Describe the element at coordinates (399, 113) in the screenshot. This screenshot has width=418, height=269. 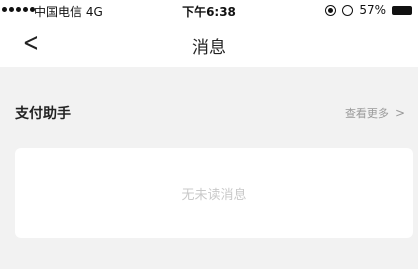
I see `chevron-right-icon: >` at that location.